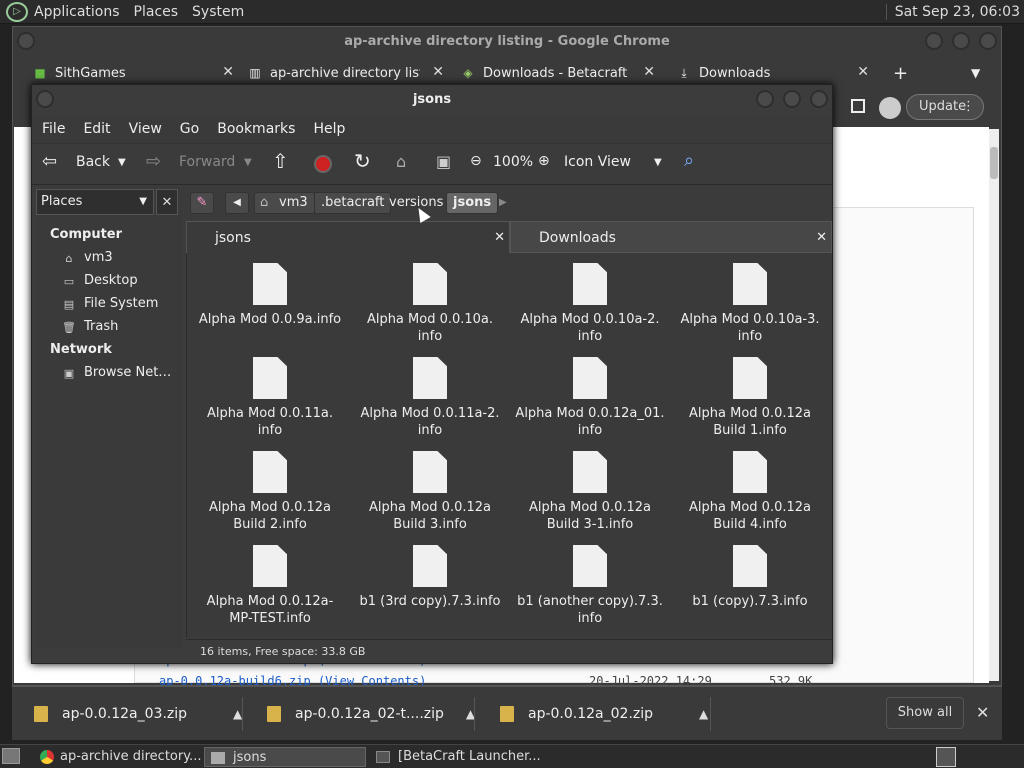 The height and width of the screenshot is (768, 1024). What do you see at coordinates (443, 161) in the screenshot?
I see `computer-icon: ▣` at bounding box center [443, 161].